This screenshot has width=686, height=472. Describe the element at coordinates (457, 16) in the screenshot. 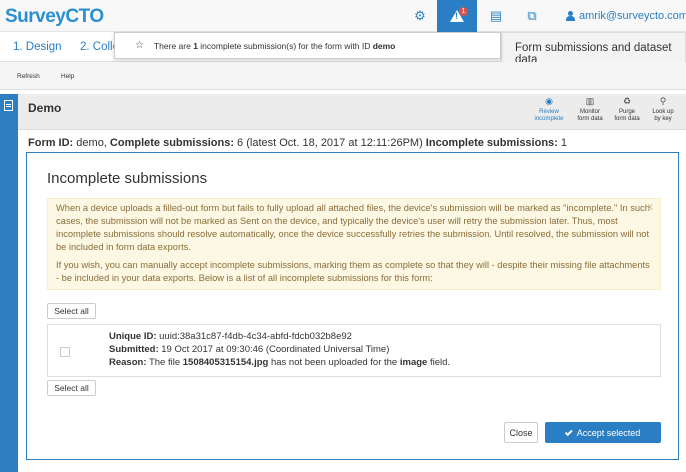

I see `alerts-button: 1` at that location.